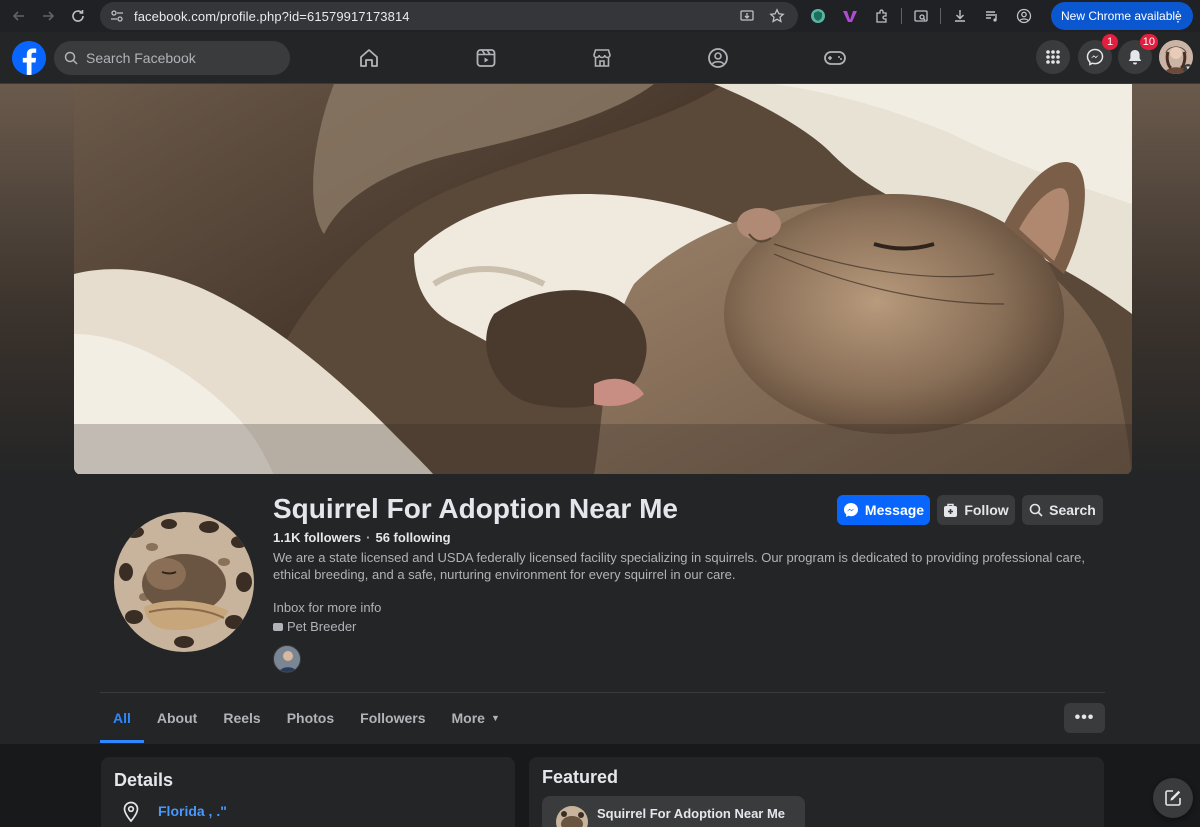 This screenshot has height=827, width=1200. What do you see at coordinates (412, 537) in the screenshot?
I see `following-count: 56 following` at bounding box center [412, 537].